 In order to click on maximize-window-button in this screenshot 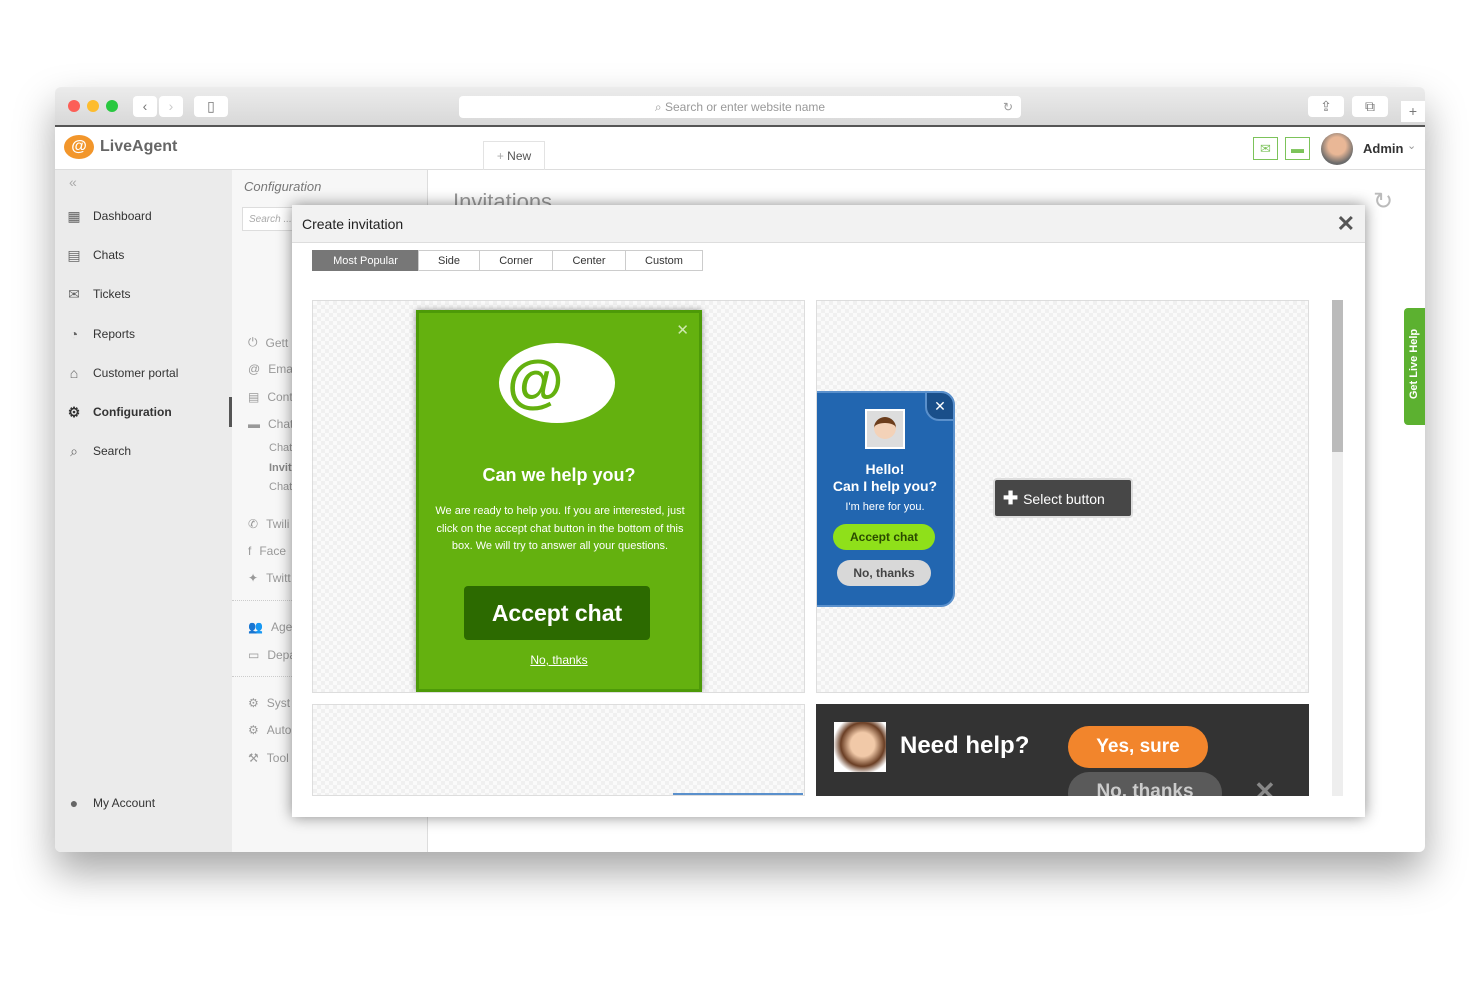, I will do `click(112, 106)`.